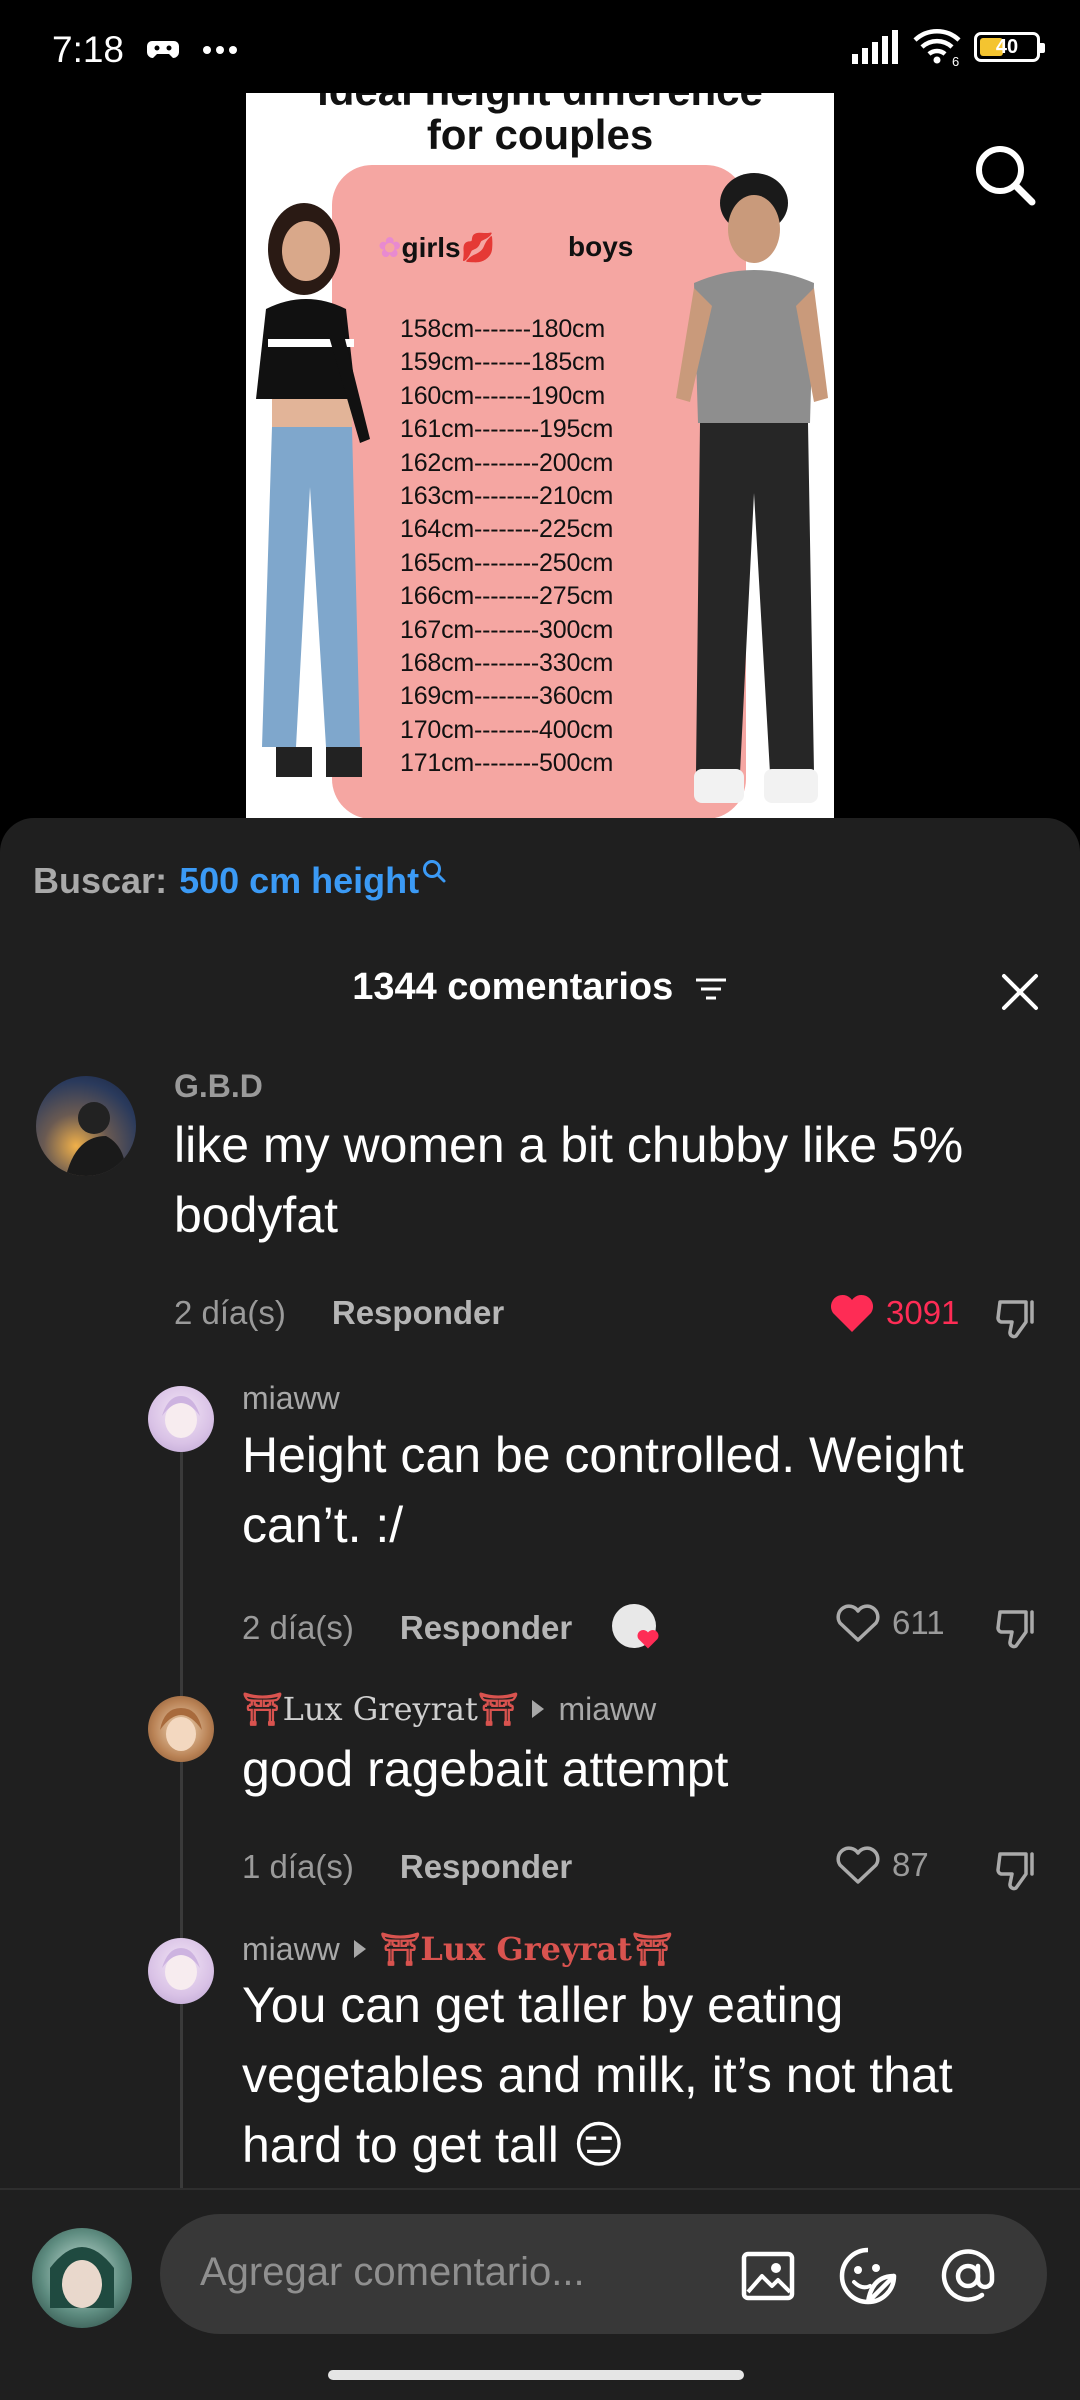  What do you see at coordinates (507, 429) in the screenshot?
I see `height-row: 161cm--------195cm` at bounding box center [507, 429].